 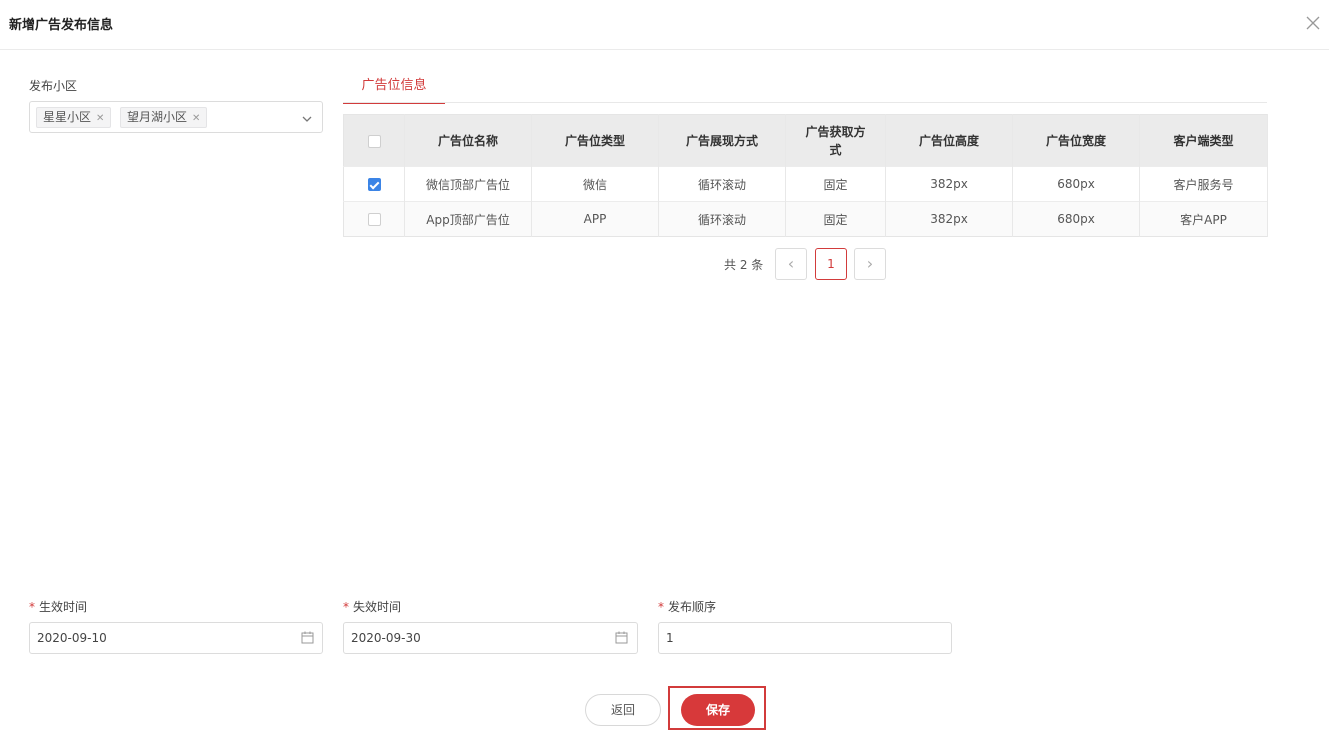 I want to click on pagination-next-button: ›, so click(x=870, y=264).